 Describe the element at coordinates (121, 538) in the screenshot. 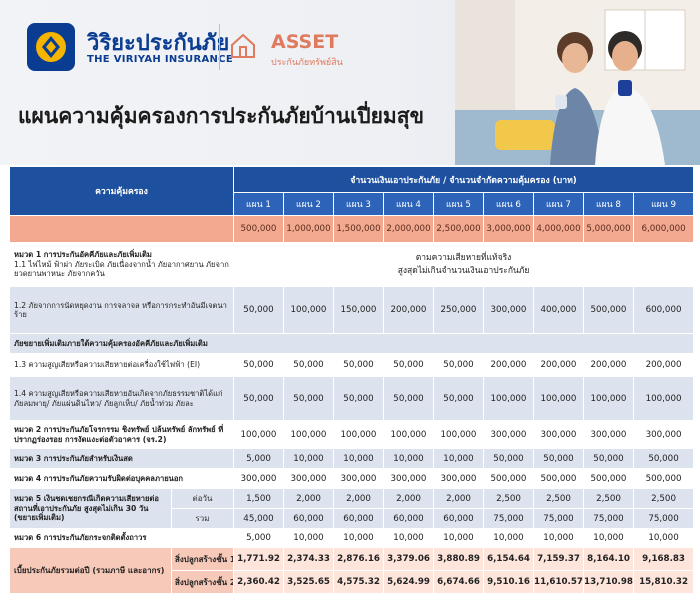

I see `section6-label: หมวด 6 การประกันภัยกระจกติดตั้งถาวร` at that location.